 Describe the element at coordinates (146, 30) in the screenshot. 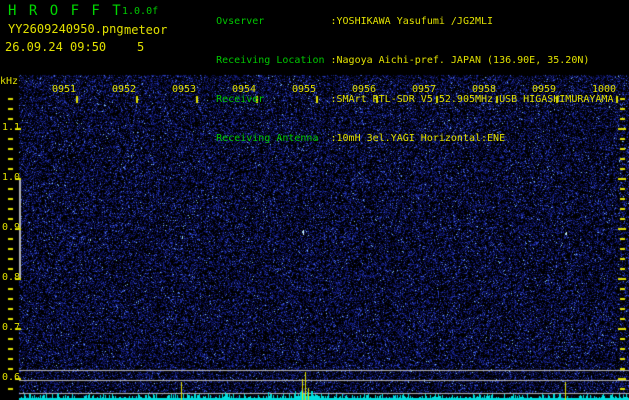

I see `mode-label: meteor` at that location.